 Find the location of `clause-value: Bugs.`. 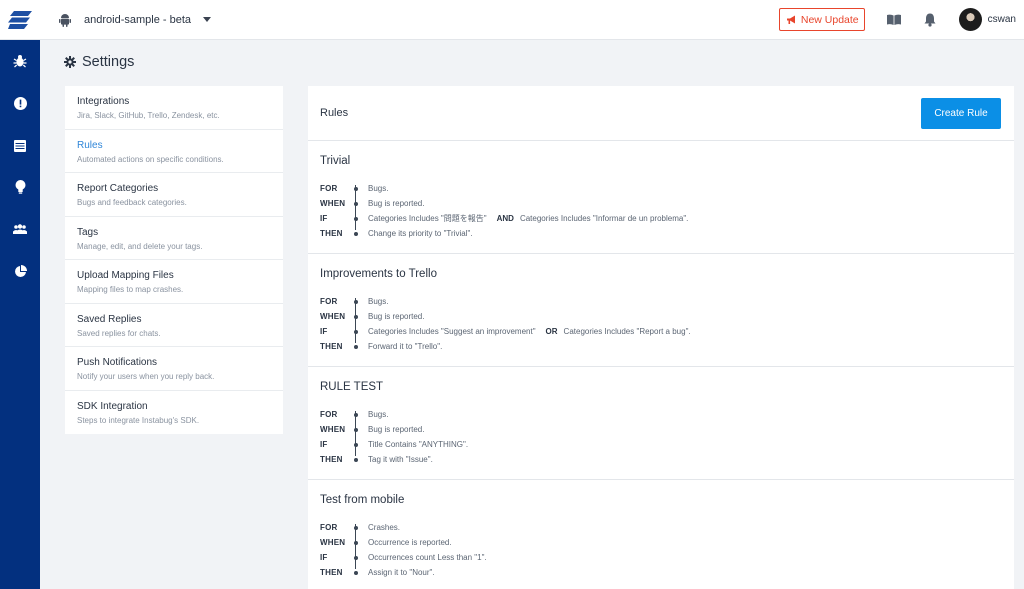

clause-value: Bugs. is located at coordinates (378, 301).